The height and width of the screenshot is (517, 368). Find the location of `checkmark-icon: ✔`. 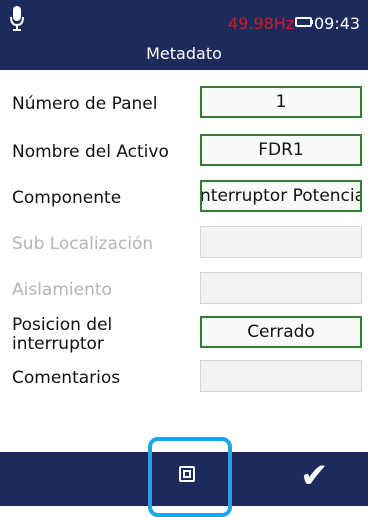

checkmark-icon: ✔ is located at coordinates (314, 476).